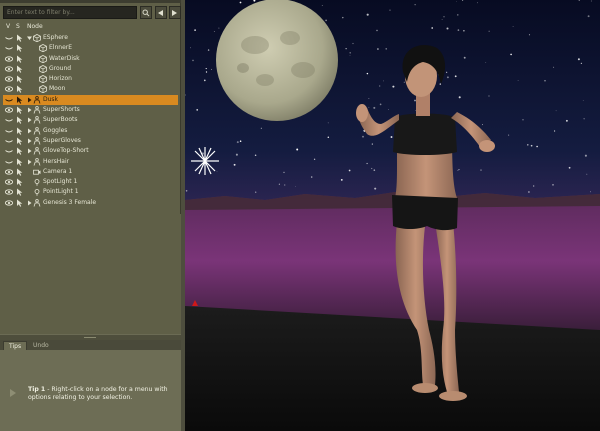  I want to click on scene-node-row: HersHair, so click(90, 162).